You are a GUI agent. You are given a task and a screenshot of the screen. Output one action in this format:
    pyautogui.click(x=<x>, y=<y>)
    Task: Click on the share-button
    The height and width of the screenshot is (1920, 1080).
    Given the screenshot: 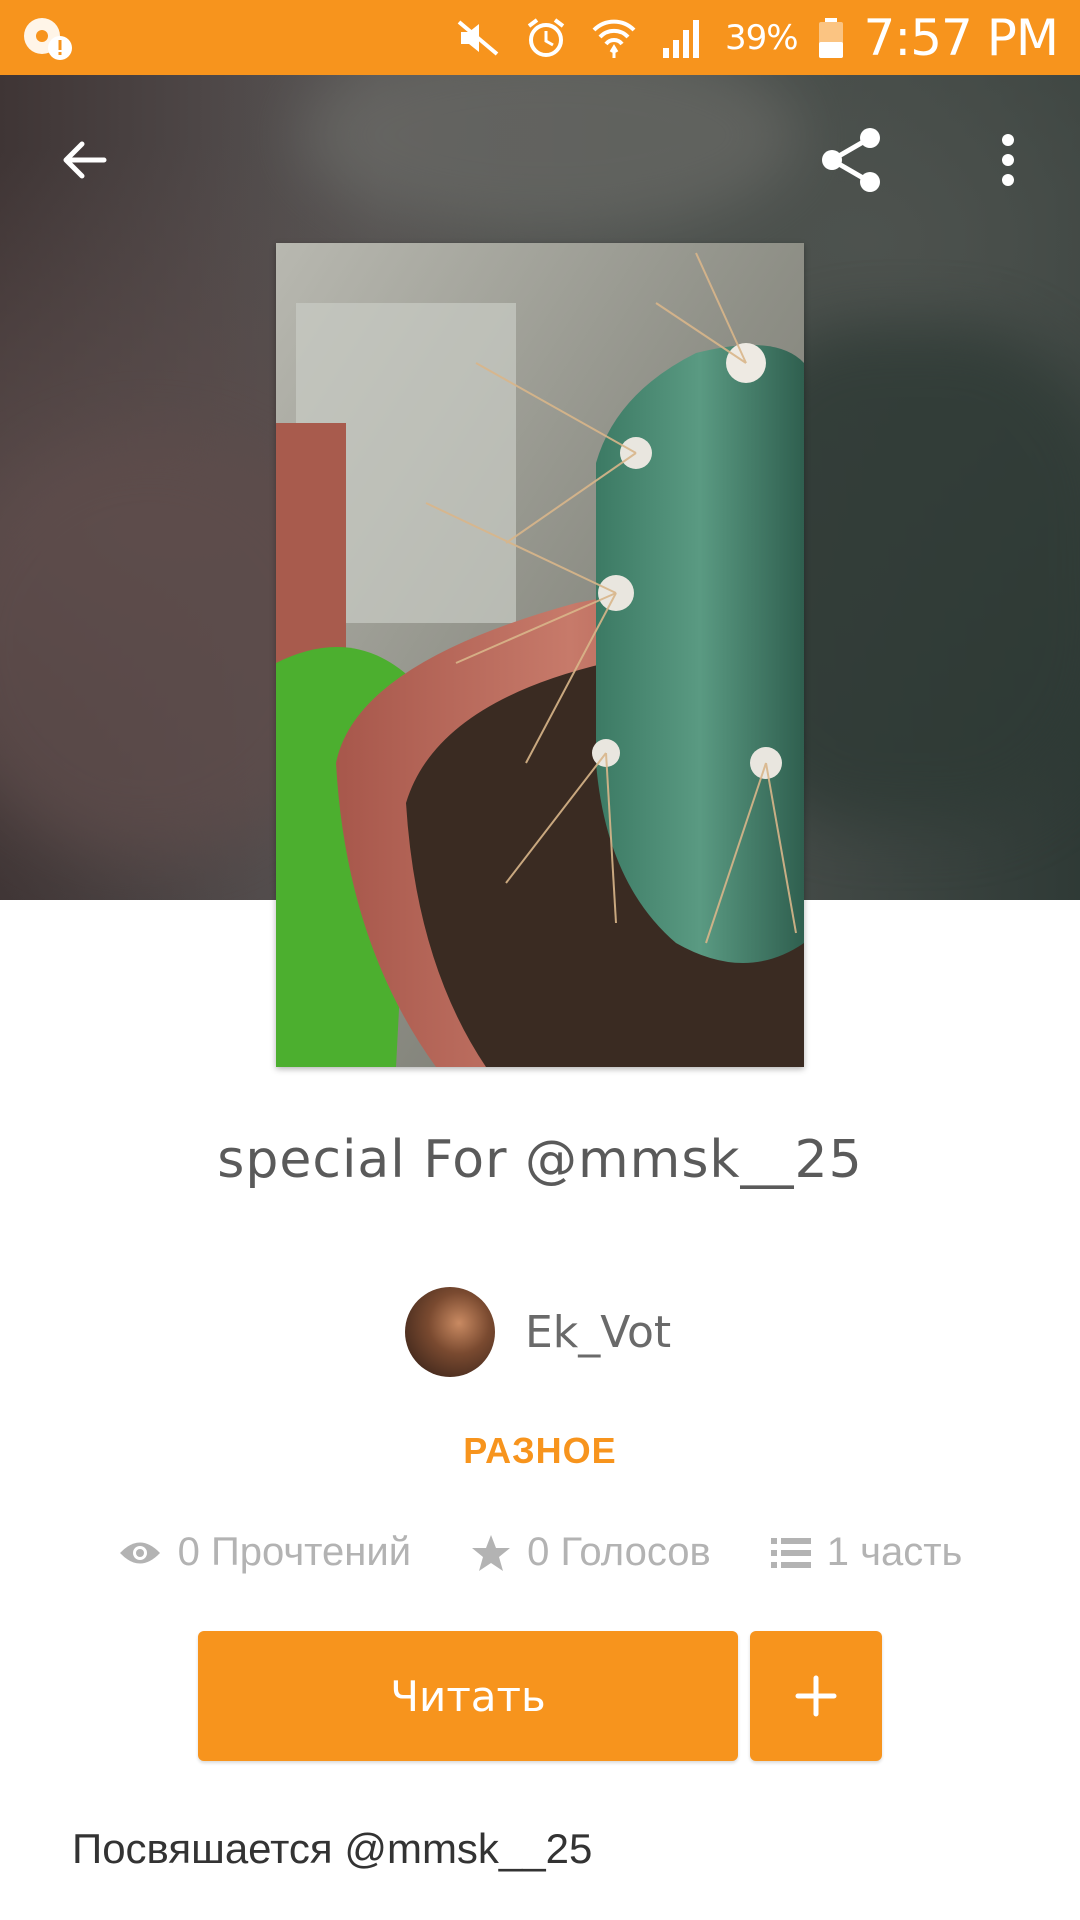 What is the action you would take?
    pyautogui.click(x=852, y=160)
    